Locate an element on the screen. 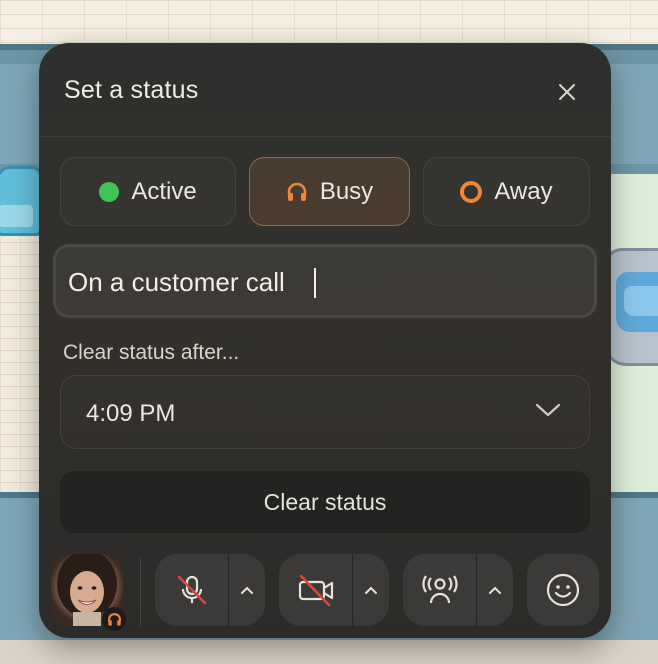 The image size is (658, 664). dialog-title: Set a status is located at coordinates (131, 90).